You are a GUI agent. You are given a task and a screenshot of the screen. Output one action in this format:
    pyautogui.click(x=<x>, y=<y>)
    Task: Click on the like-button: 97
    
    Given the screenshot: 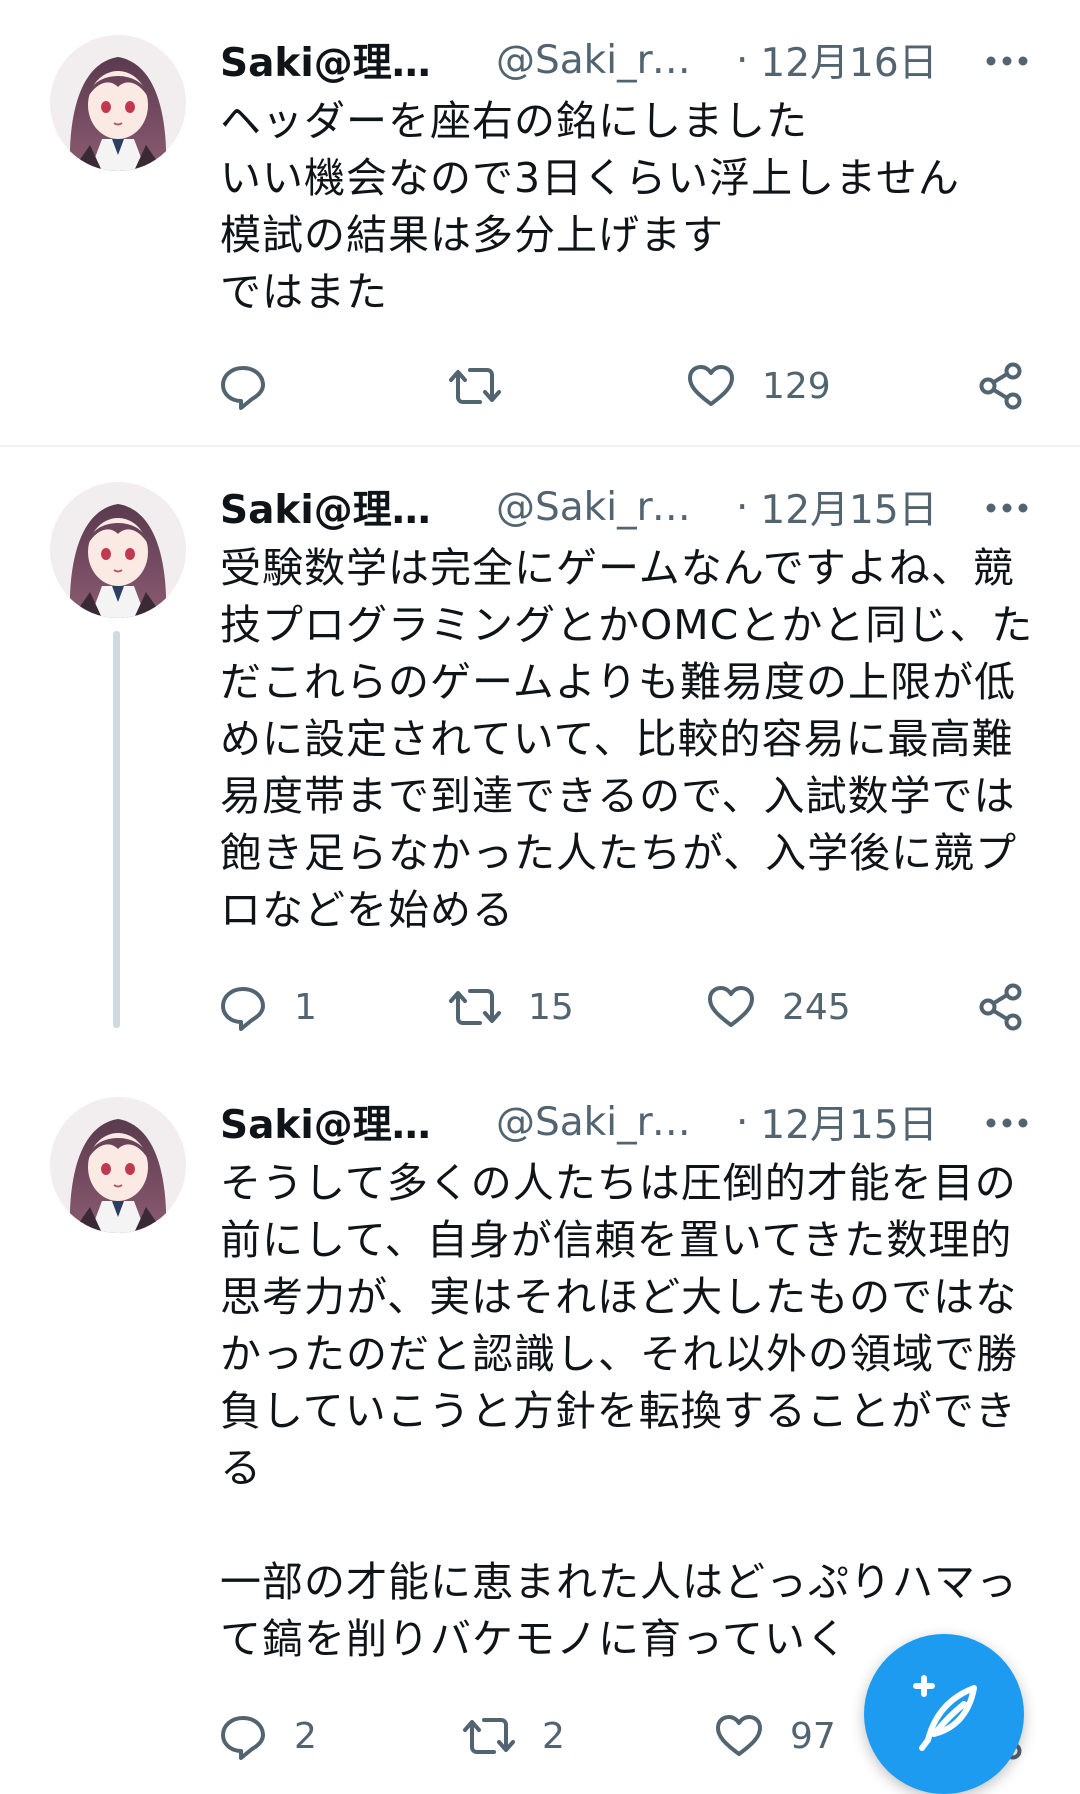 What is the action you would take?
    pyautogui.click(x=775, y=1736)
    